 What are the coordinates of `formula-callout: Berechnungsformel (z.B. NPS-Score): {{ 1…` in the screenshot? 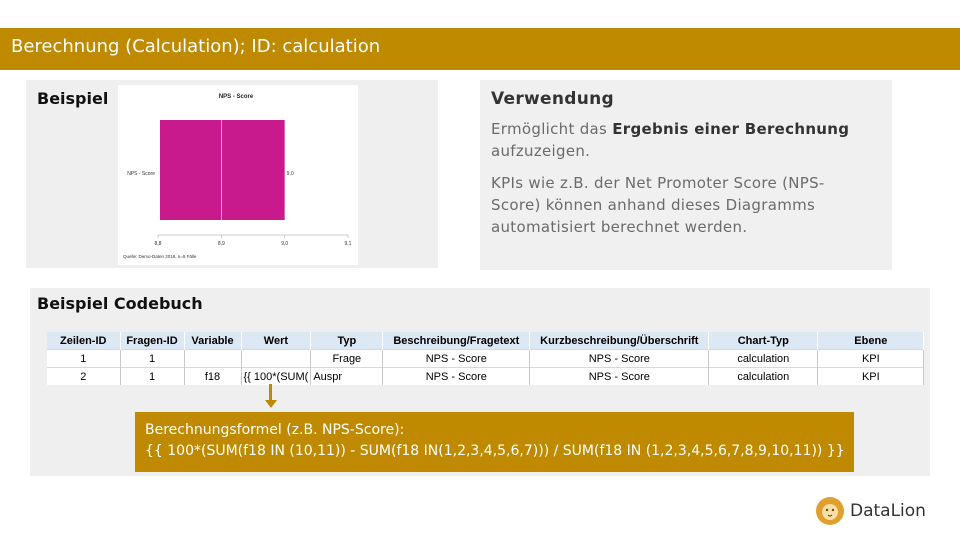 It's located at (494, 442).